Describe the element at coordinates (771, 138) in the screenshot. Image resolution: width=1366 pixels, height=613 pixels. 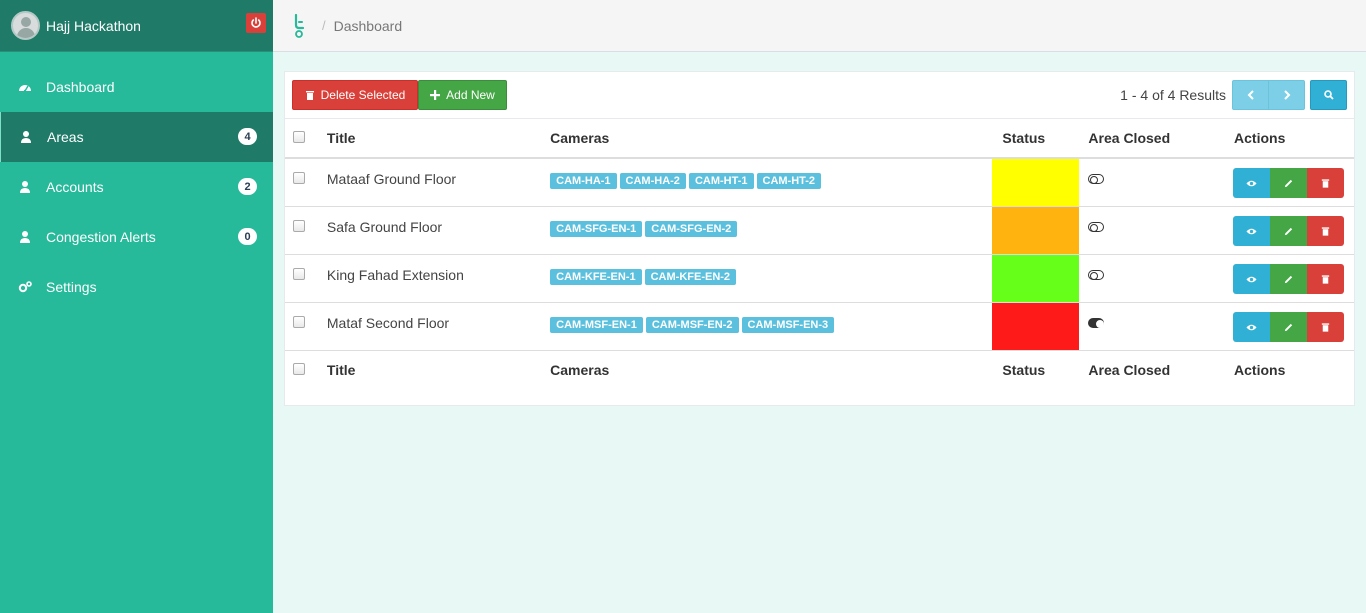
I see `column-header-cameras: Cameras` at that location.